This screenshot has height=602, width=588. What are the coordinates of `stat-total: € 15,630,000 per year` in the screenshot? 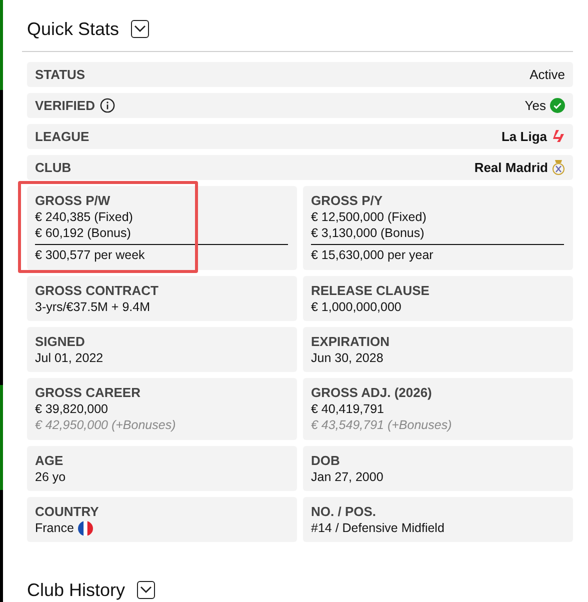 It's located at (372, 255).